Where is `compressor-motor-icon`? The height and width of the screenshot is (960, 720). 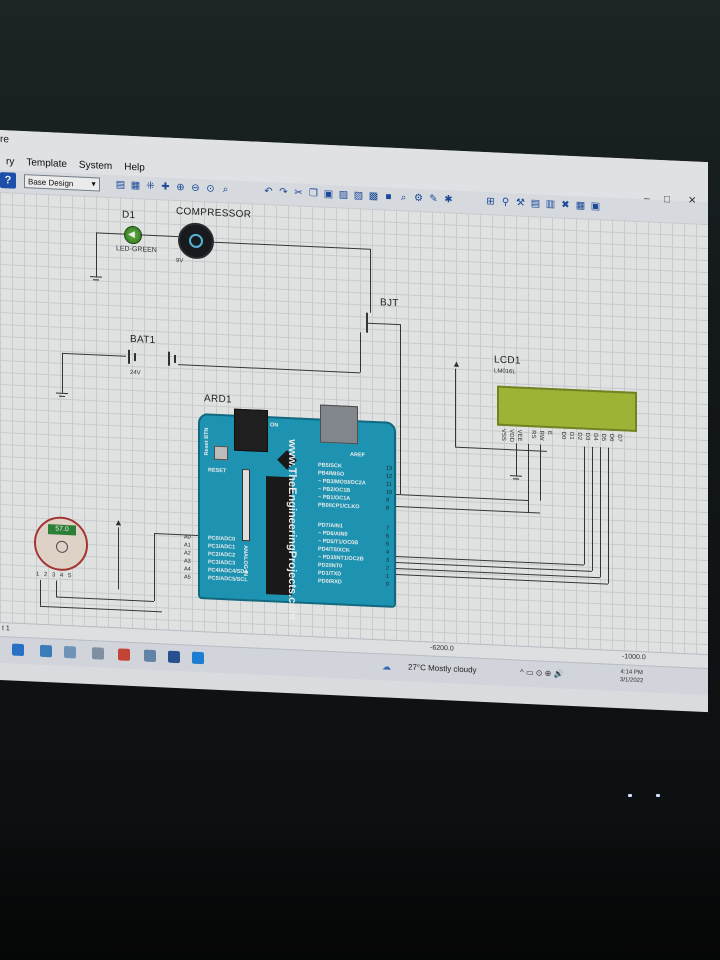 compressor-motor-icon is located at coordinates (196, 241).